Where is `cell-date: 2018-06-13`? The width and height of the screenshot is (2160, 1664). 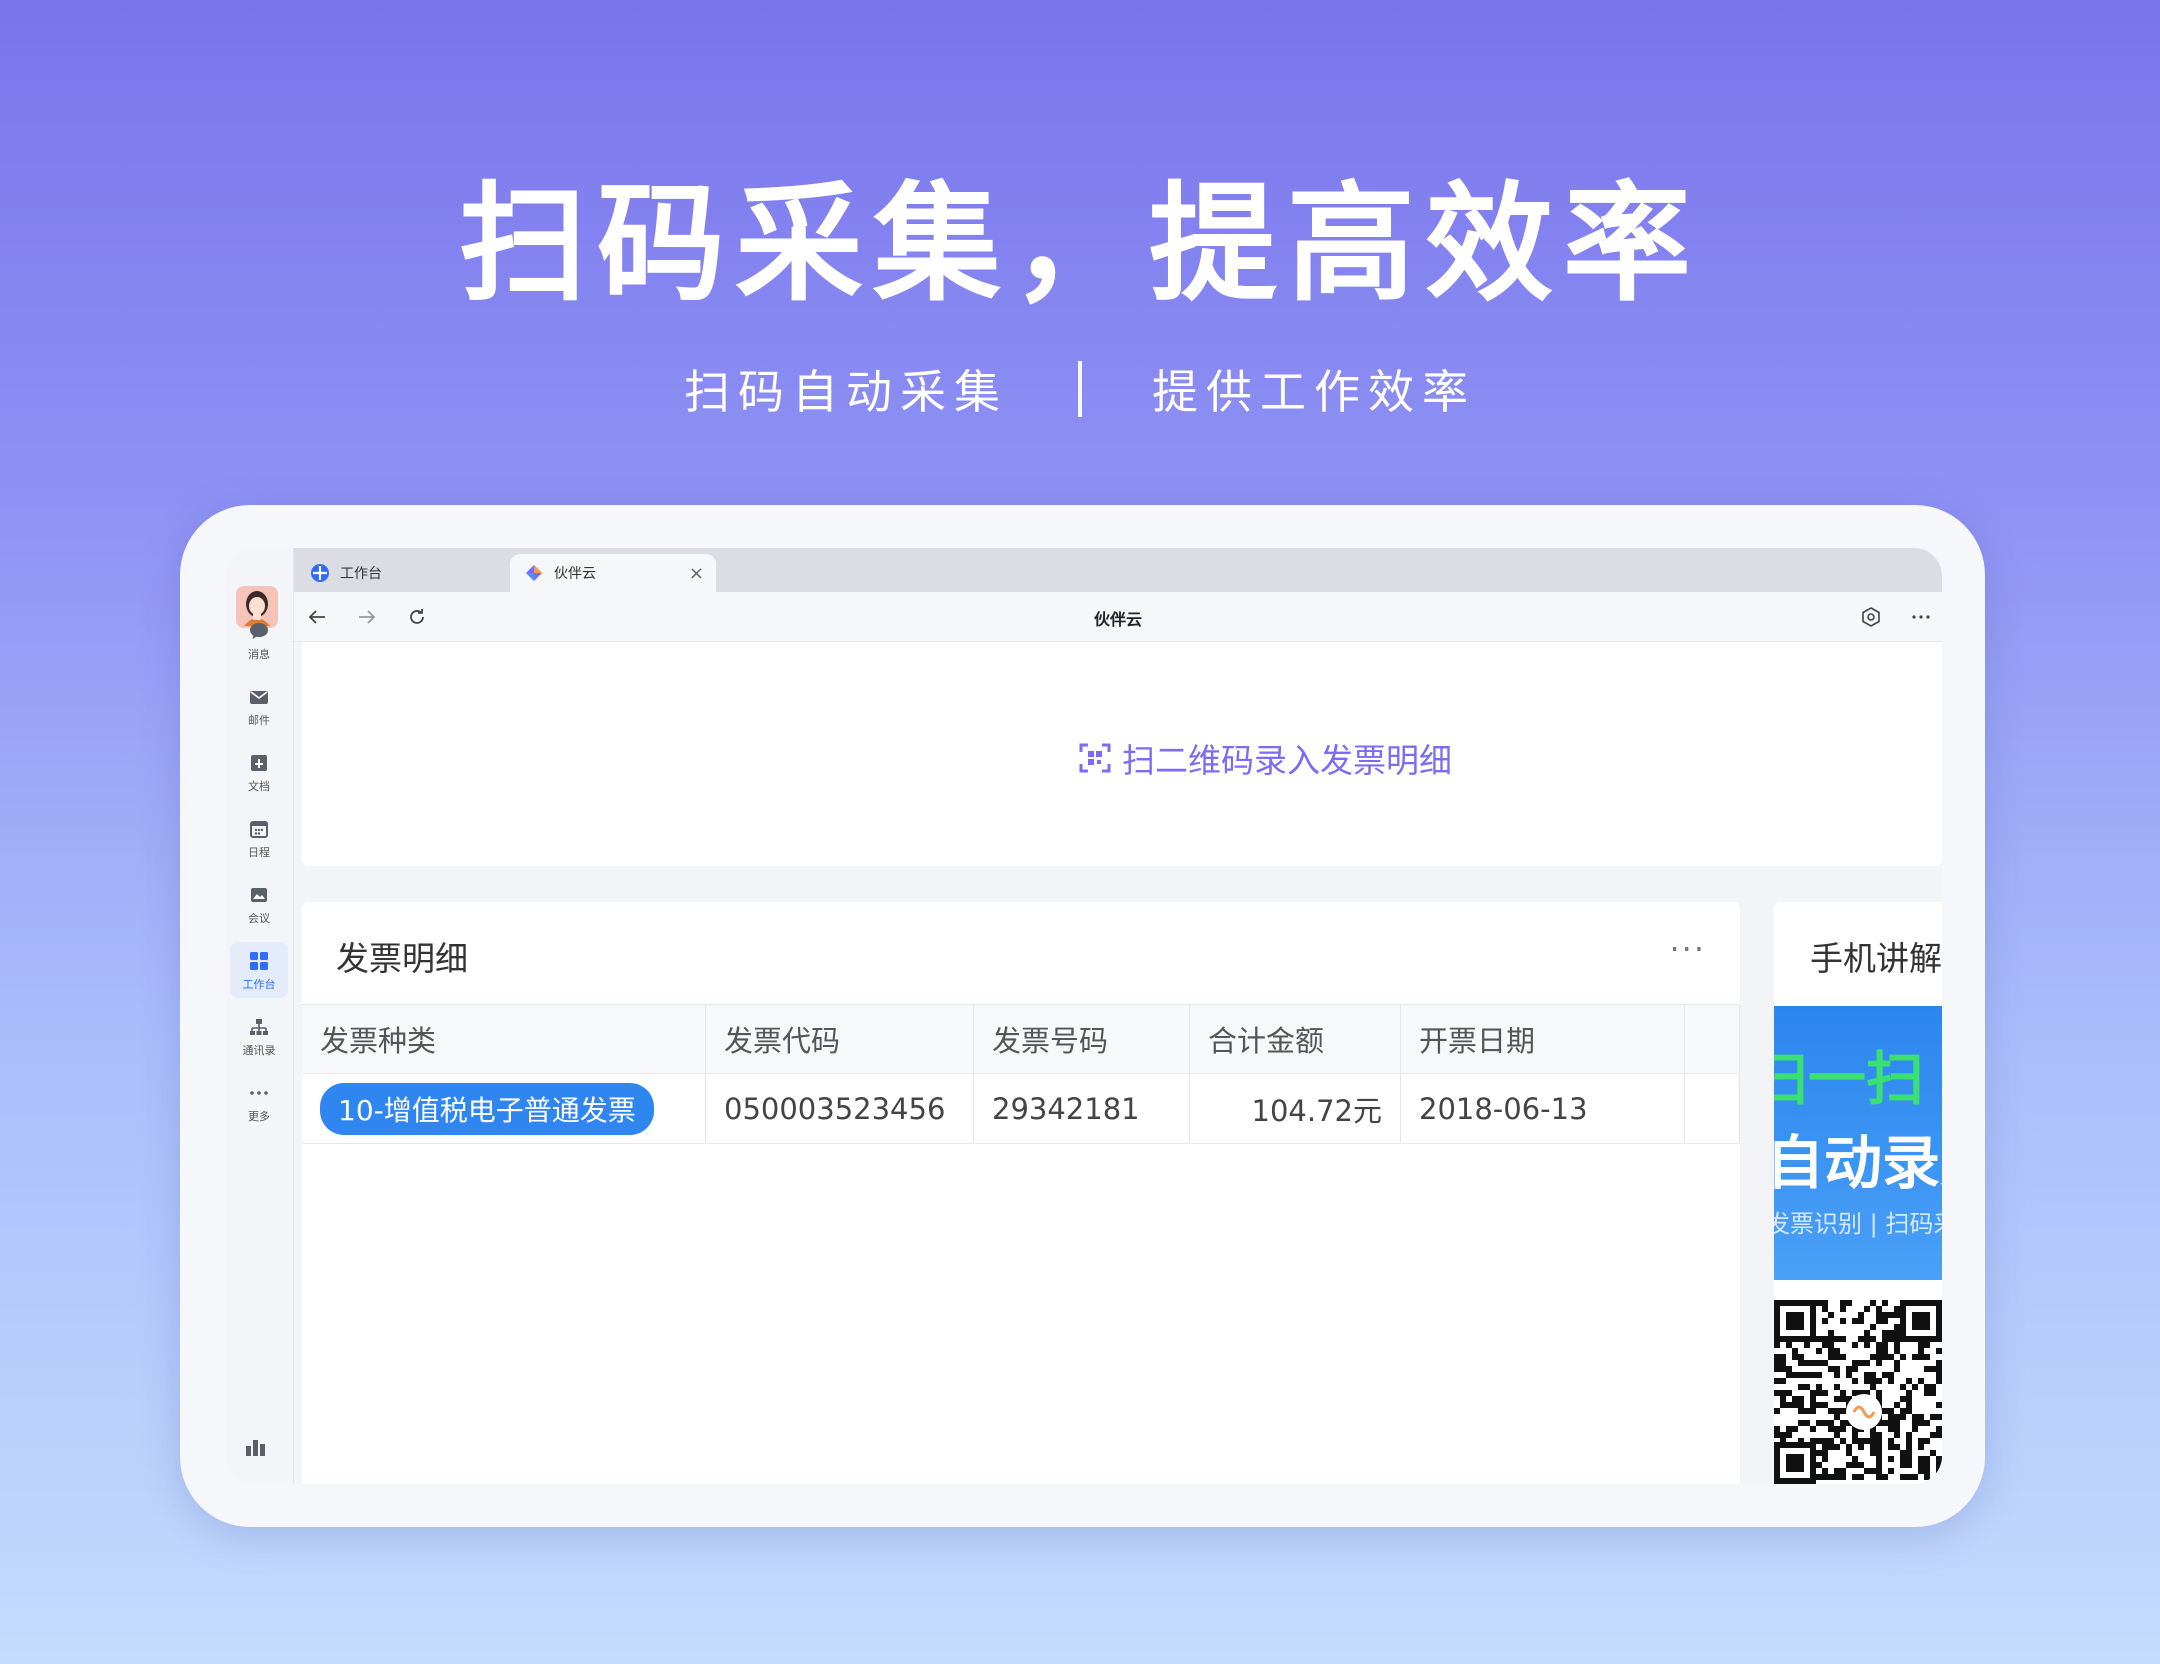
cell-date: 2018-06-13 is located at coordinates (1543, 1108).